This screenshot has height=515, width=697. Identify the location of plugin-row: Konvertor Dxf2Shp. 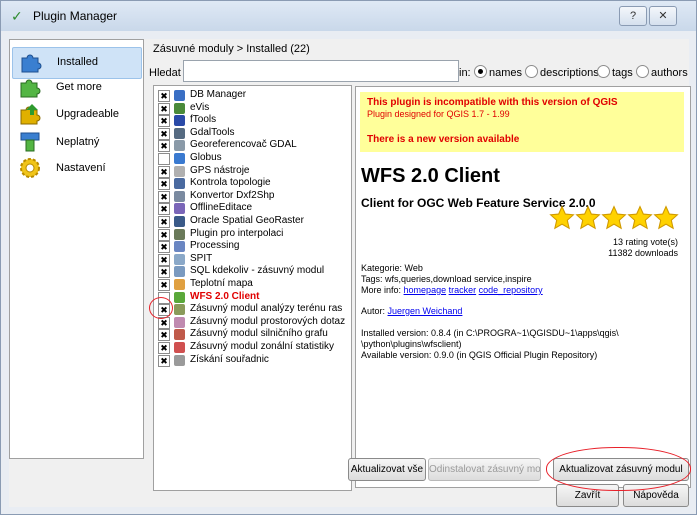
(251, 196).